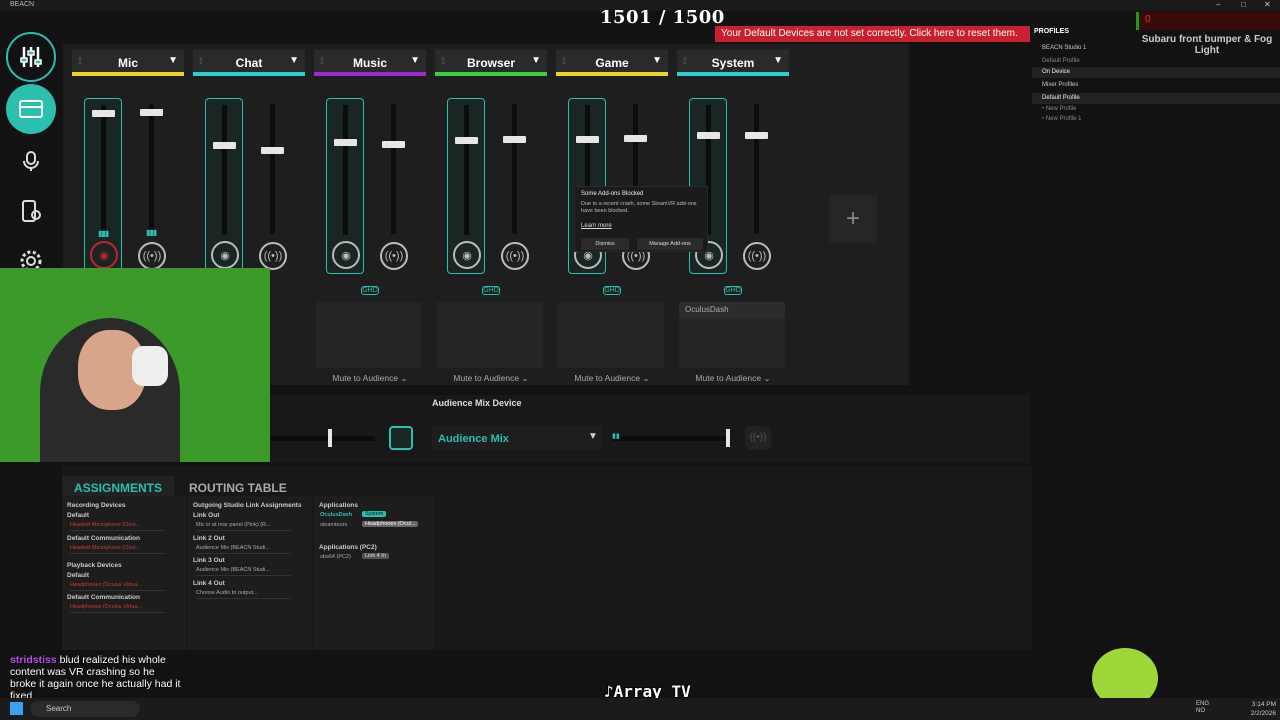  I want to click on add-channel-button: +, so click(853, 219).